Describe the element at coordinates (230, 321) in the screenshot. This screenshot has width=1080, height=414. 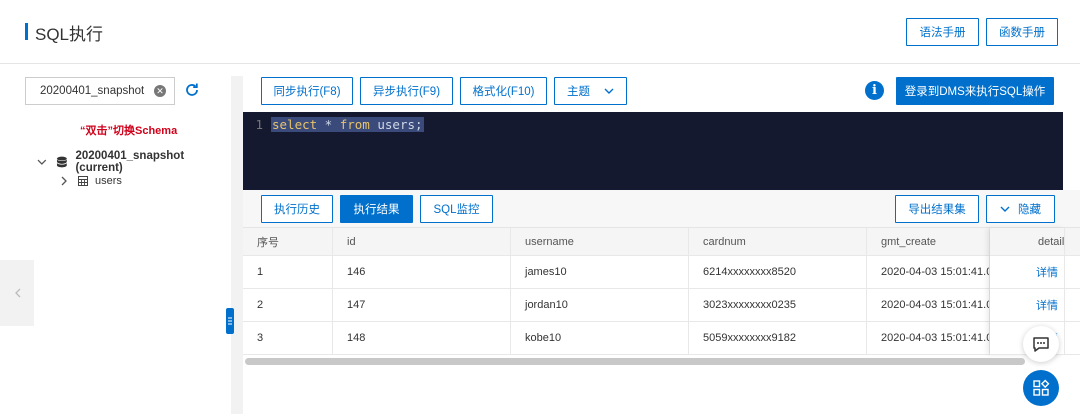
I see `resize-handle-icon` at that location.